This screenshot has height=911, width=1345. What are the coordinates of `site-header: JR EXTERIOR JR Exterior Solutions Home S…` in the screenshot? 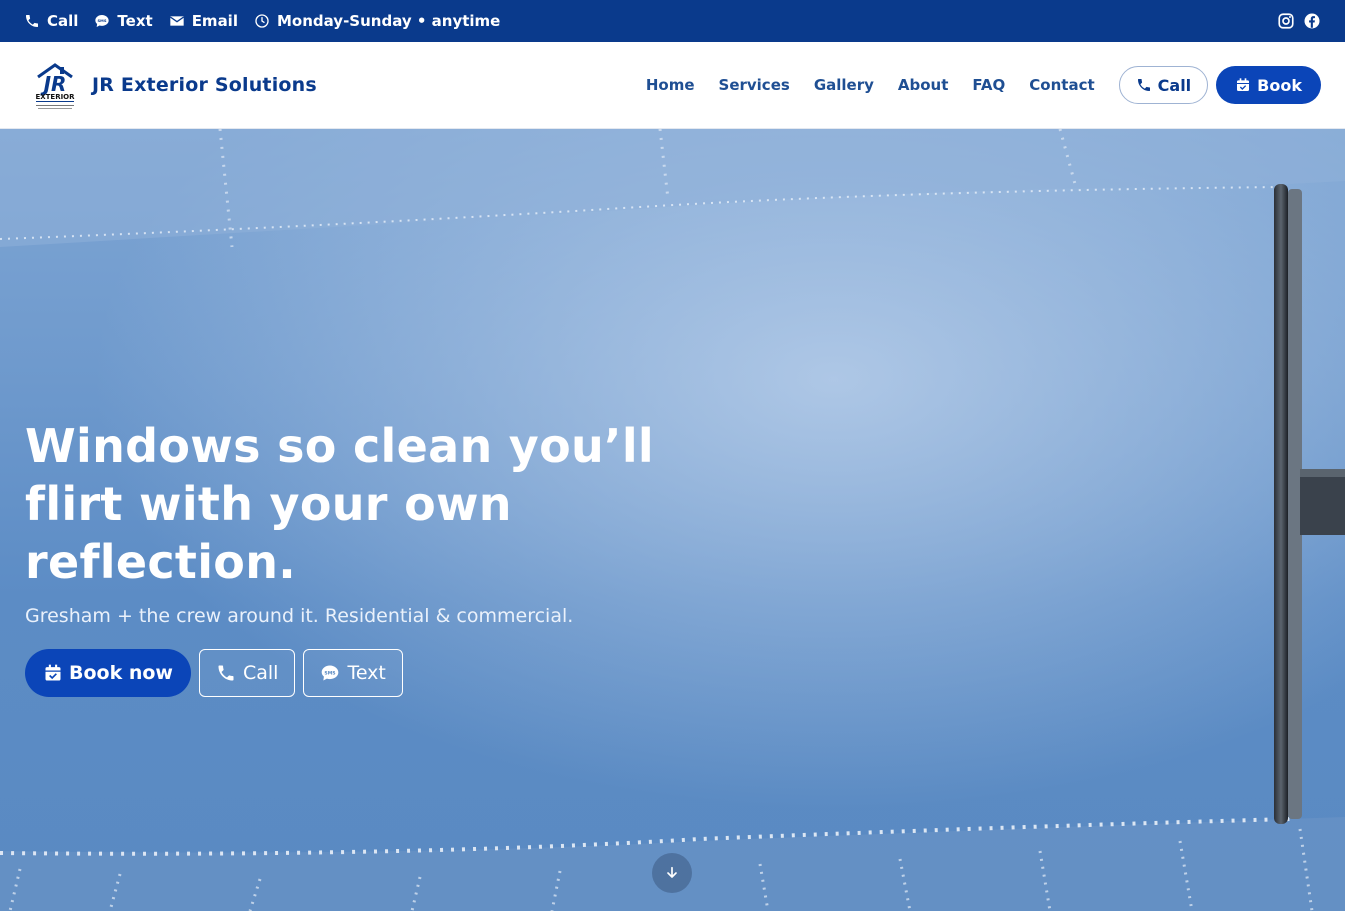 It's located at (672, 85).